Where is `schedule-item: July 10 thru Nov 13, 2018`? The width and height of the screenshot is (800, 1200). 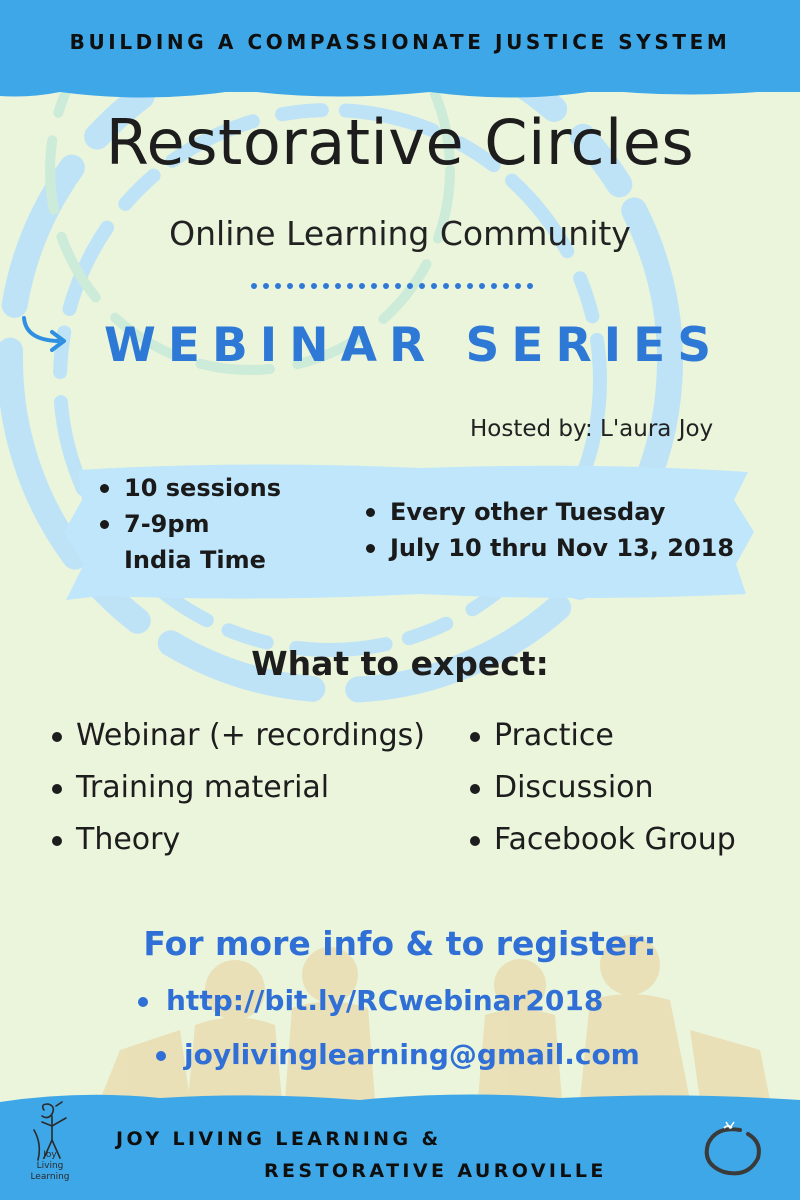
schedule-item: July 10 thru Nov 13, 2018 is located at coordinates (548, 548).